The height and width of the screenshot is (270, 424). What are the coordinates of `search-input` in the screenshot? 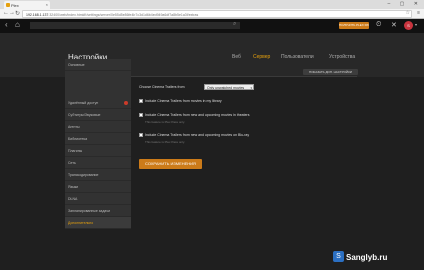 It's located at (135, 25).